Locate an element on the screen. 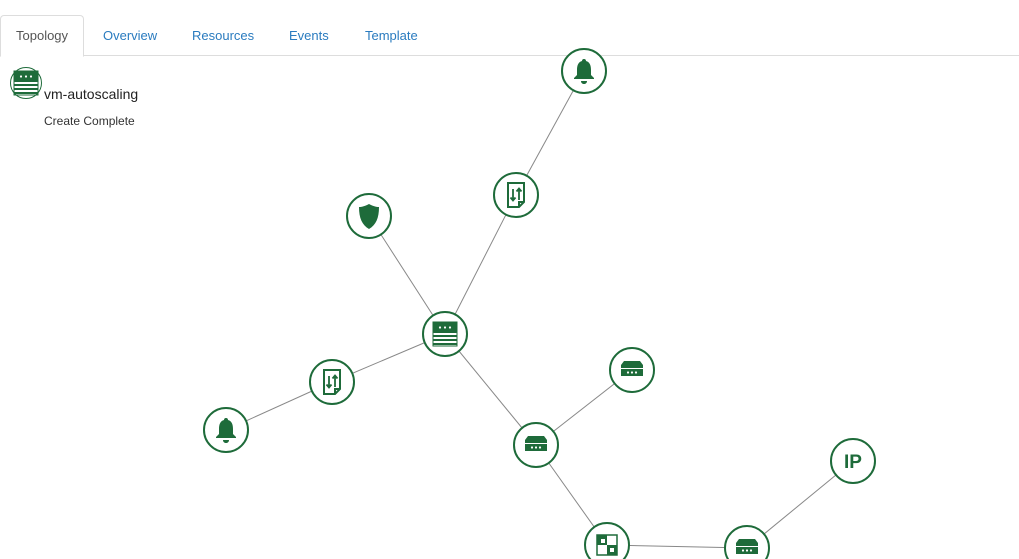 This screenshot has width=1019, height=559. node-router-center is located at coordinates (536, 445).